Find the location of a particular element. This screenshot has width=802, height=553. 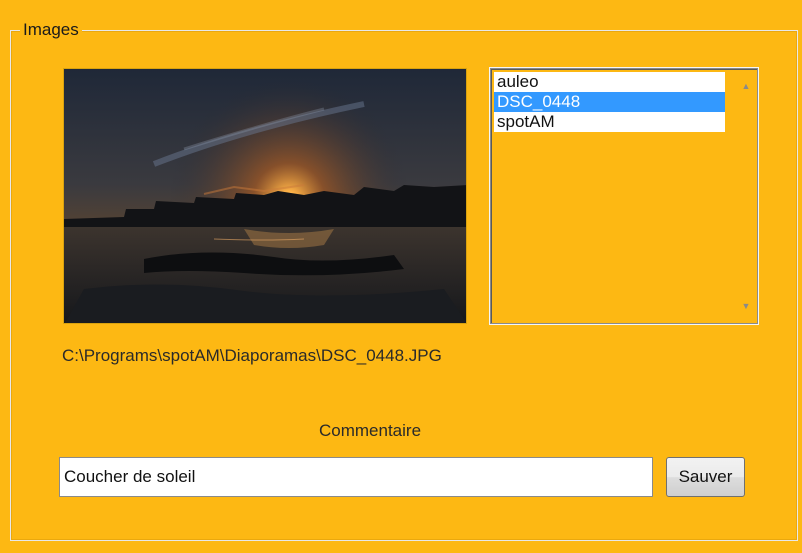

list-item-dsc-0448: DSC_0448 is located at coordinates (609, 102).